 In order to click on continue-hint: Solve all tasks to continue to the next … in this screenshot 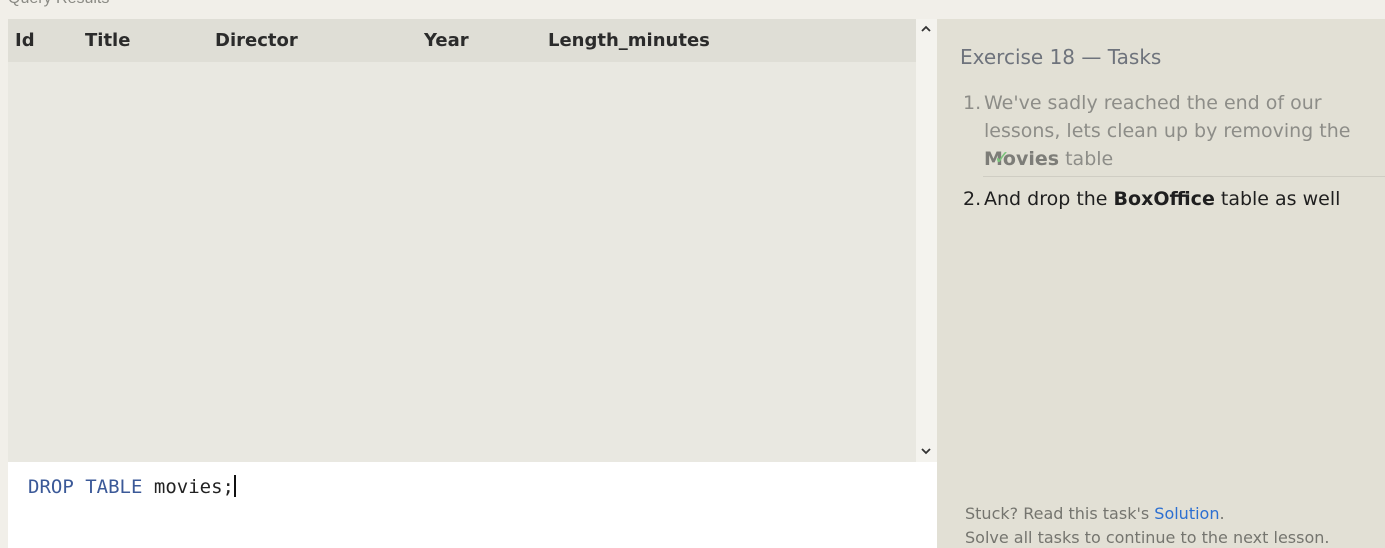, I will do `click(1147, 537)`.